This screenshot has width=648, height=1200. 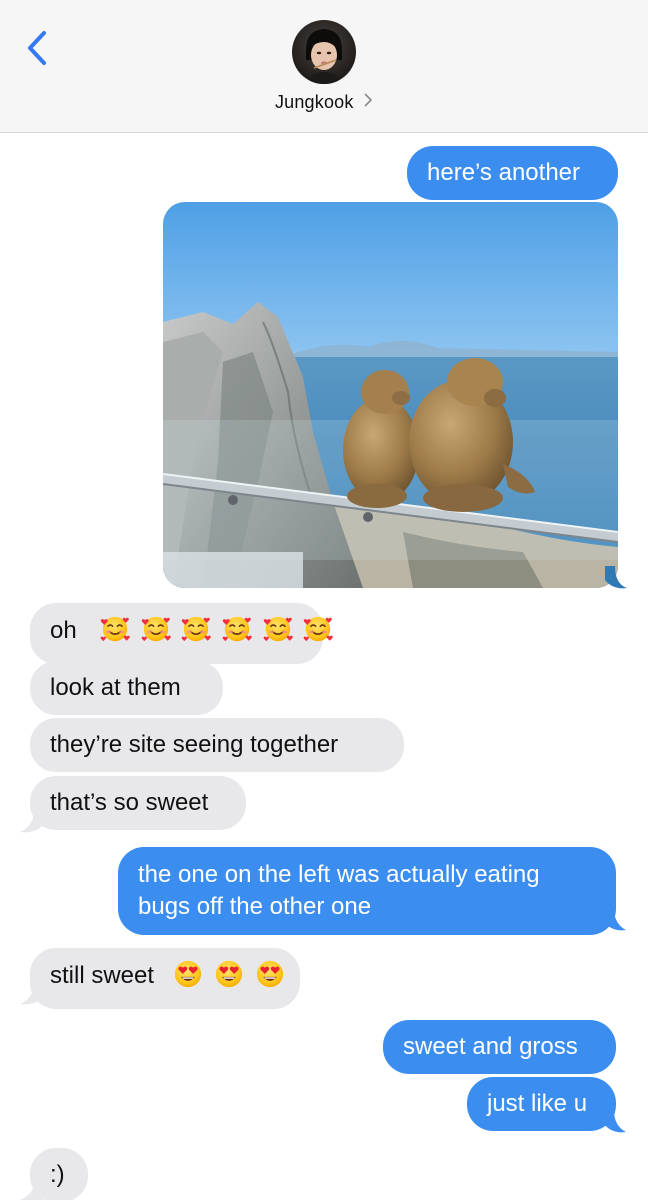 I want to click on message-bubble-outgoing: here’s another, so click(x=512, y=173).